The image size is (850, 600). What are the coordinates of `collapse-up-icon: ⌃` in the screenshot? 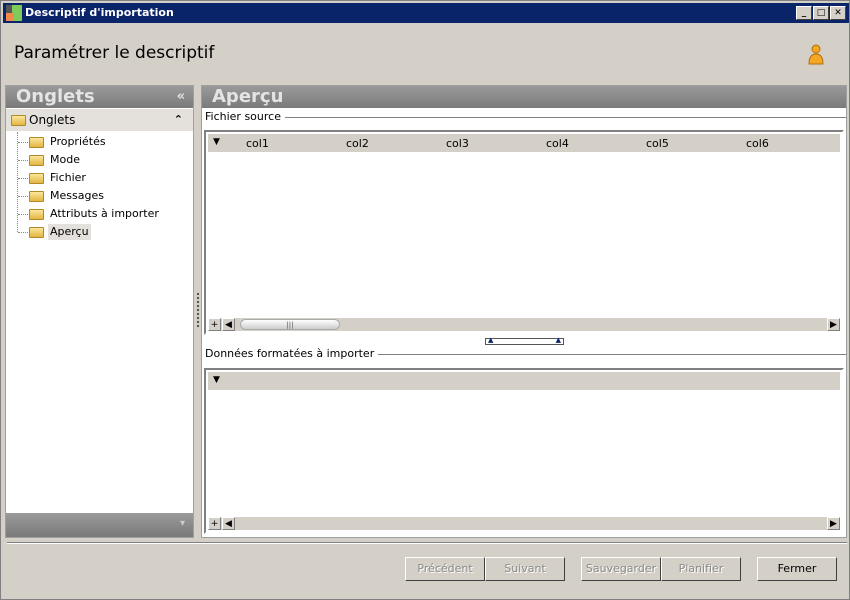 It's located at (178, 120).